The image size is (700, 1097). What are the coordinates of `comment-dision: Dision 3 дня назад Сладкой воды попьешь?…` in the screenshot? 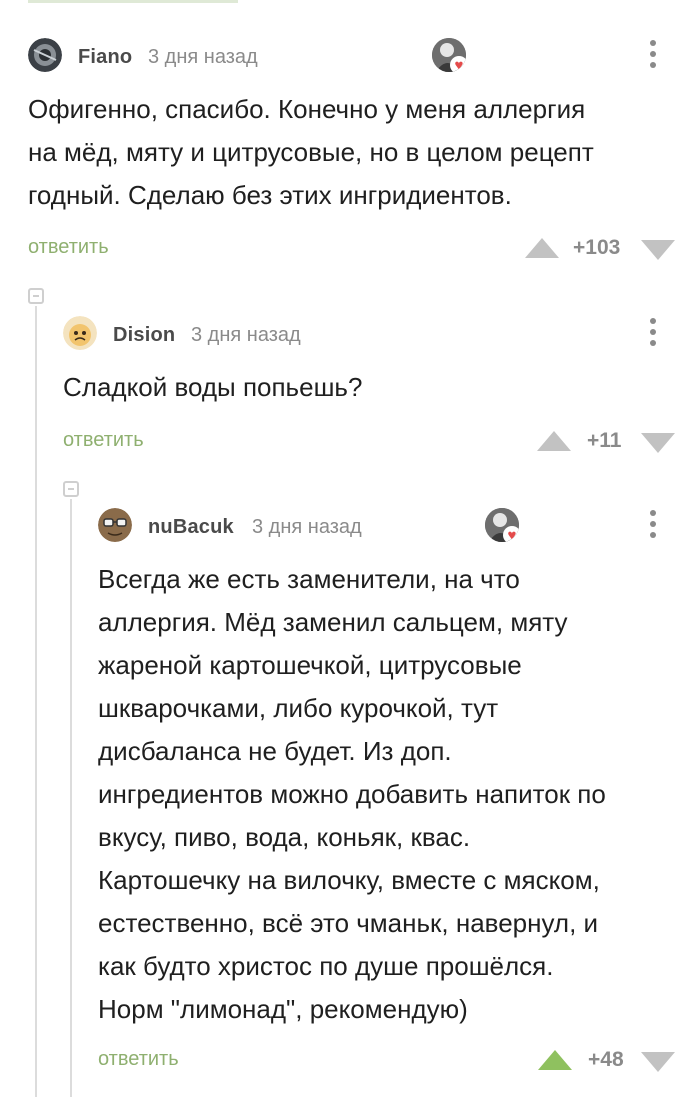 It's located at (375, 389).